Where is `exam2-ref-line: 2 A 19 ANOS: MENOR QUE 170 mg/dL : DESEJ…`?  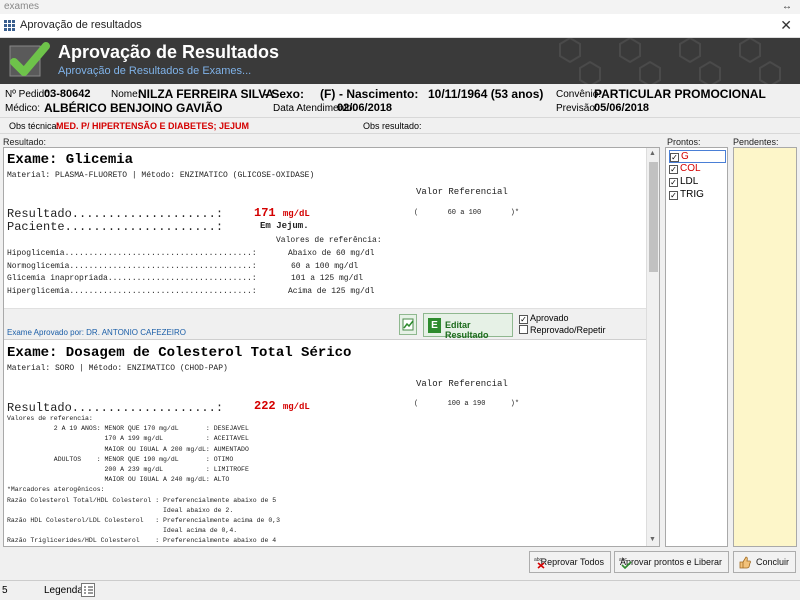
exam2-ref-line: 2 A 19 ANOS: MENOR QUE 170 mg/dL : DESEJ… is located at coordinates (128, 429).